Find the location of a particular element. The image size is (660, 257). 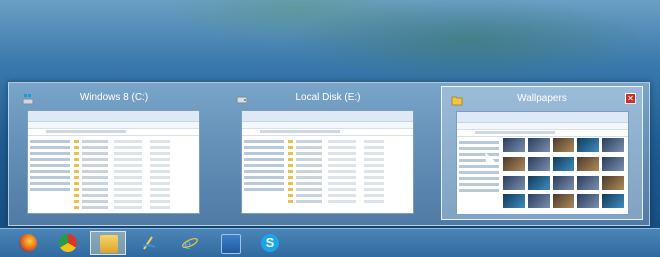

taskbar-ie-button: e is located at coordinates (190, 243).